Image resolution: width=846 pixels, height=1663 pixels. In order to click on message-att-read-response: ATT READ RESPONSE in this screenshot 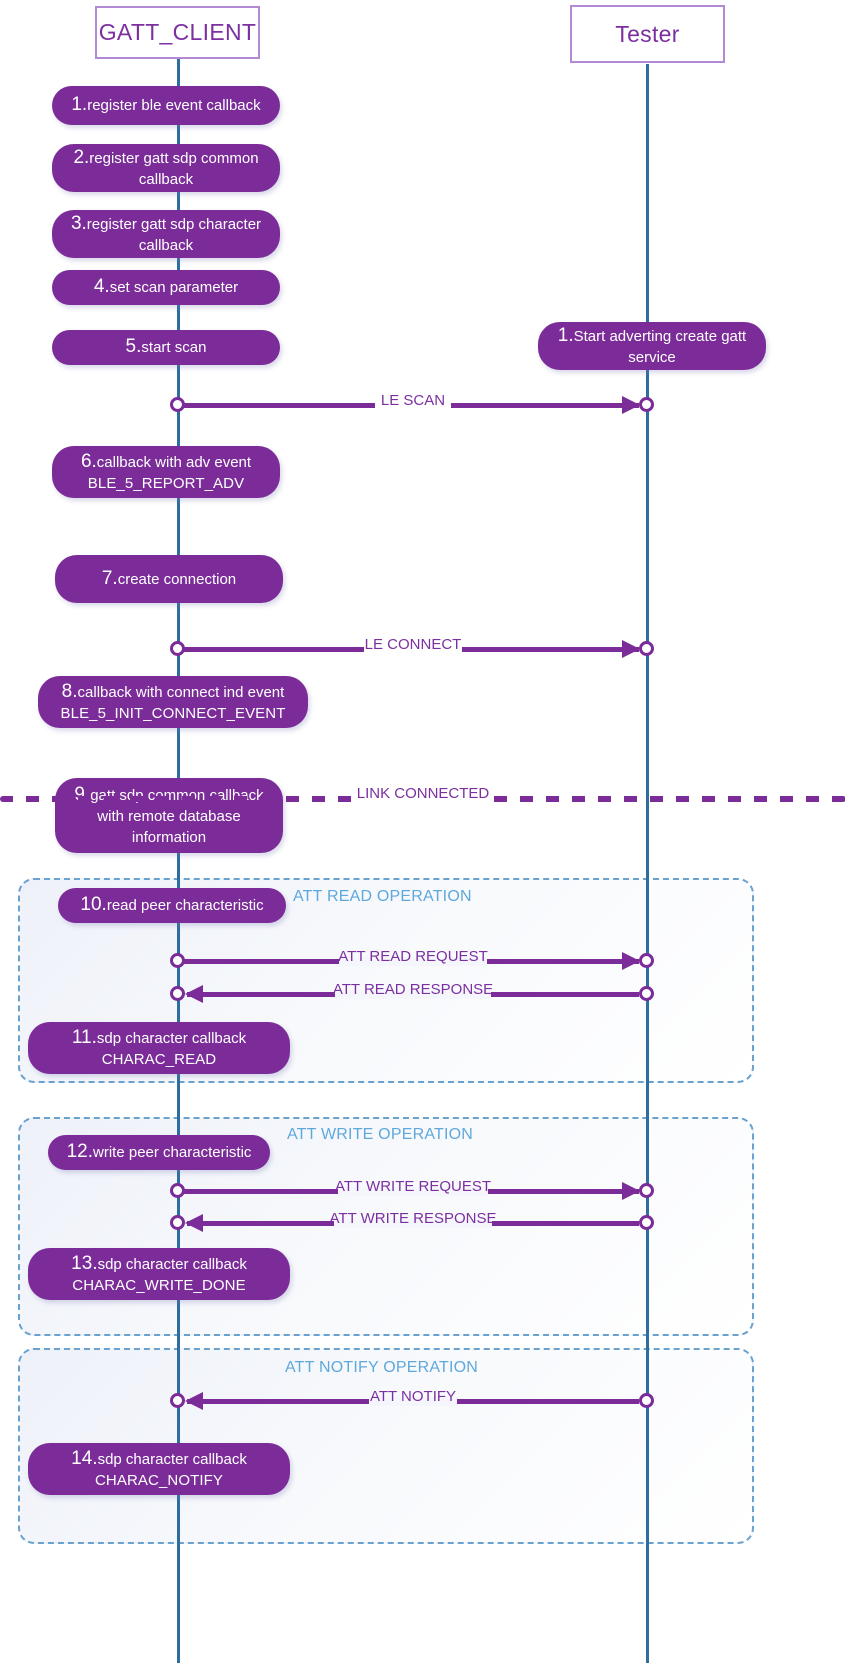, I will do `click(413, 993)`.